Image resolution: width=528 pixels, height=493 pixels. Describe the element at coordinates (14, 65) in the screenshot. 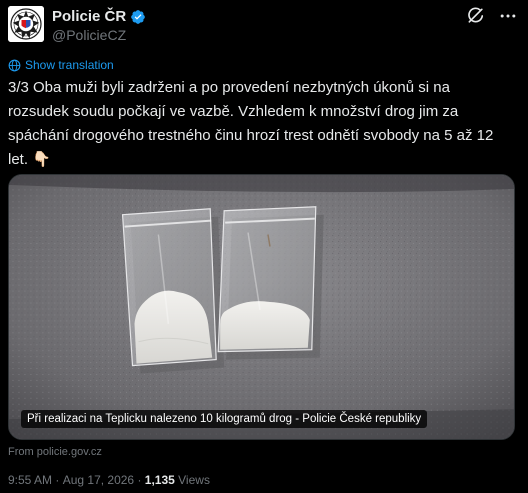

I see `globe-icon` at that location.